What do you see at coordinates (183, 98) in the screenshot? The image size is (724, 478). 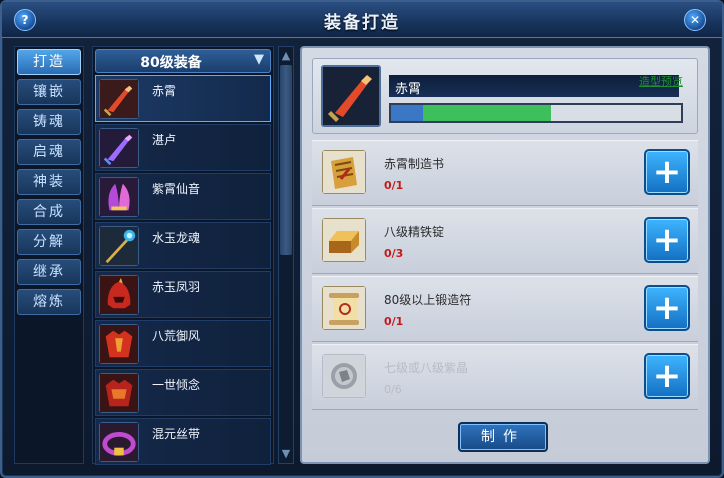 I see `list-item: 赤霄` at bounding box center [183, 98].